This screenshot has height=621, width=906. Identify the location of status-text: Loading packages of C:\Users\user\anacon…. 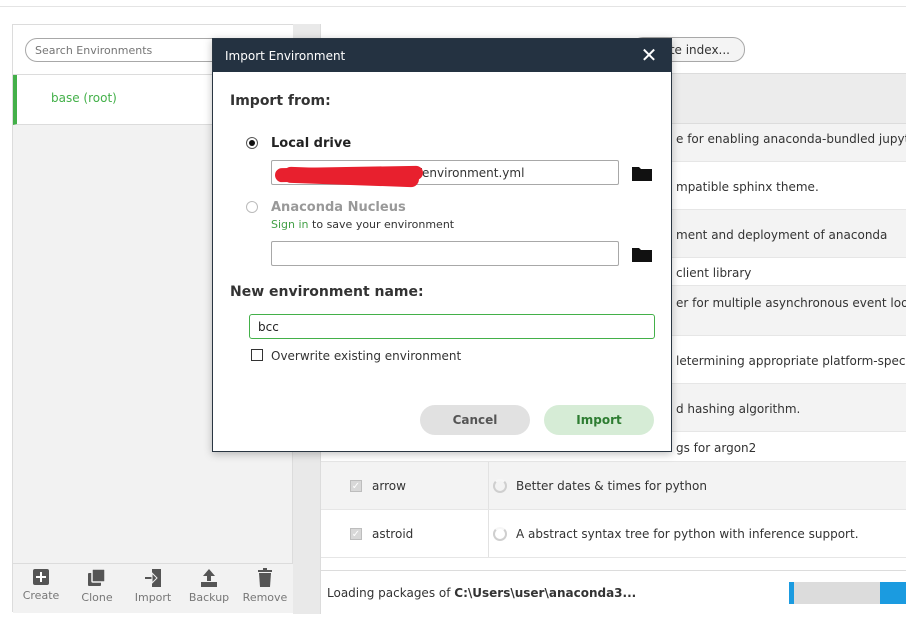
(481, 593).